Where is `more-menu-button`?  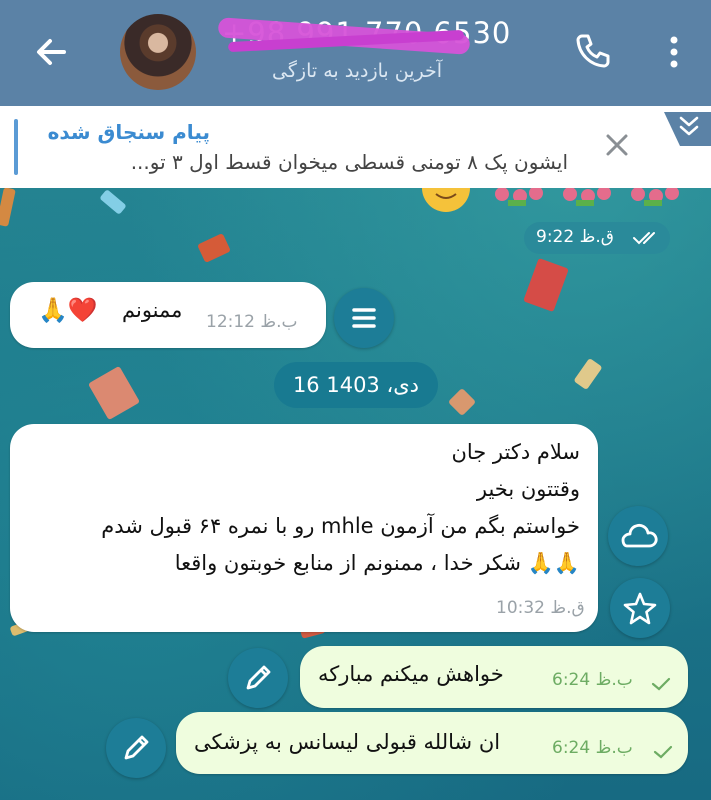 more-menu-button is located at coordinates (674, 52).